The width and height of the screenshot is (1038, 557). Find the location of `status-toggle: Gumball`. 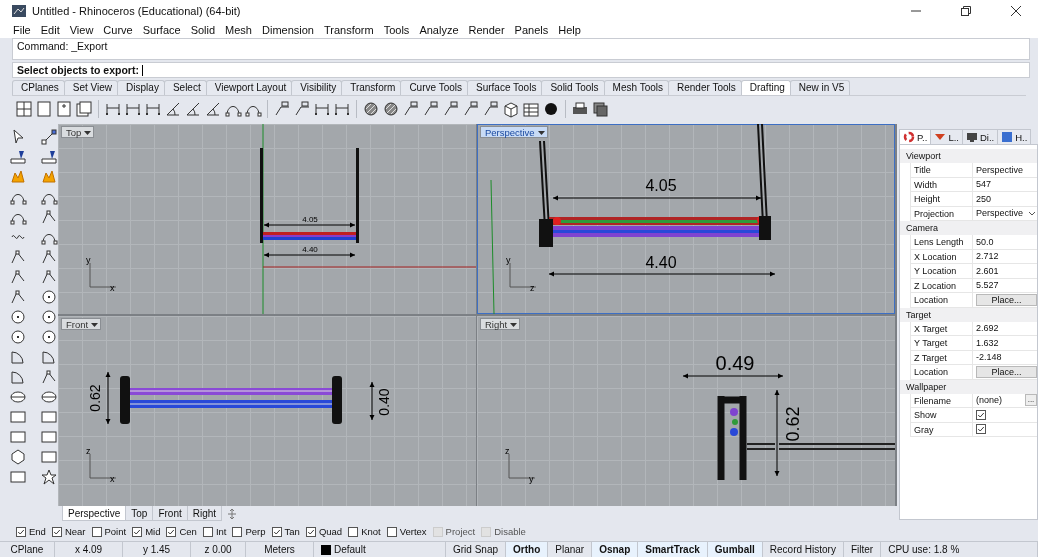

status-toggle: Gumball is located at coordinates (735, 549).